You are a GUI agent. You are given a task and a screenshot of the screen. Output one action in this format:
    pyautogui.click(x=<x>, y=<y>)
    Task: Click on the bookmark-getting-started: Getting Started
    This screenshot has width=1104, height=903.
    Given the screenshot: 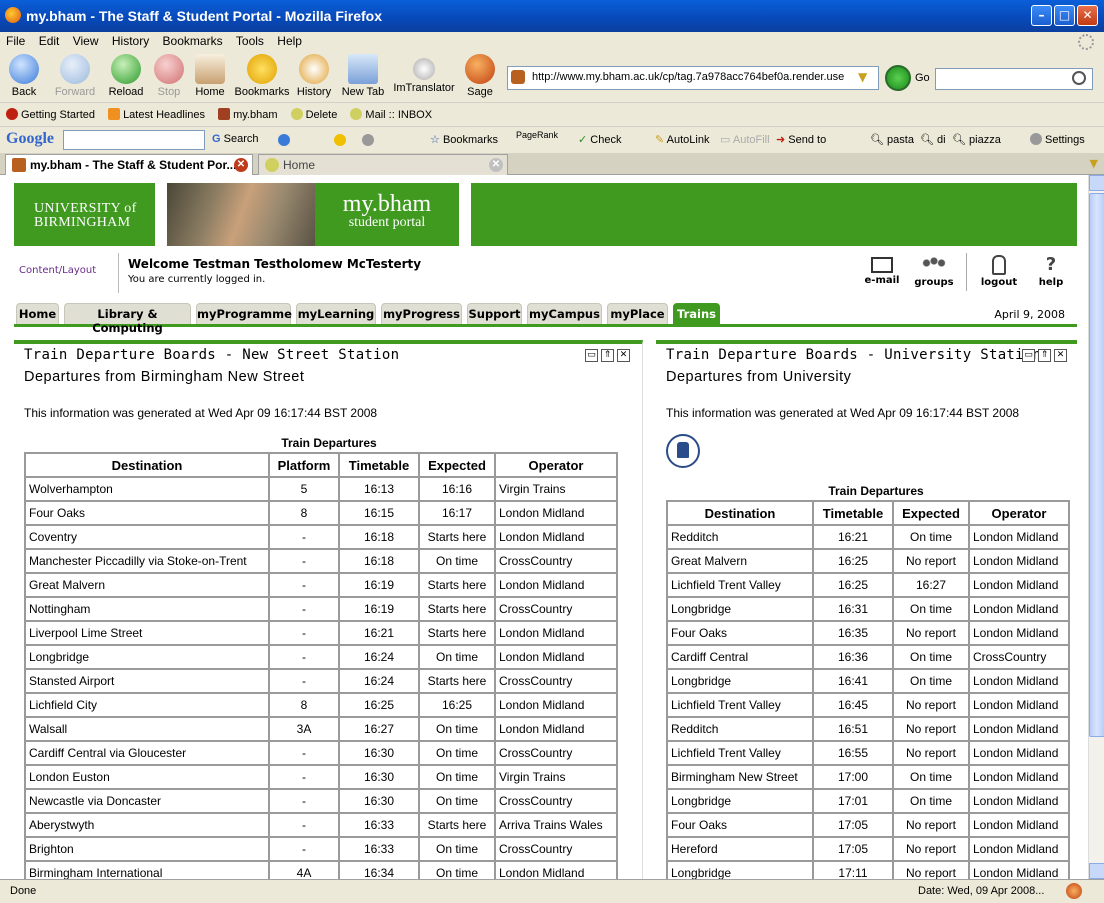 What is the action you would take?
    pyautogui.click(x=50, y=114)
    